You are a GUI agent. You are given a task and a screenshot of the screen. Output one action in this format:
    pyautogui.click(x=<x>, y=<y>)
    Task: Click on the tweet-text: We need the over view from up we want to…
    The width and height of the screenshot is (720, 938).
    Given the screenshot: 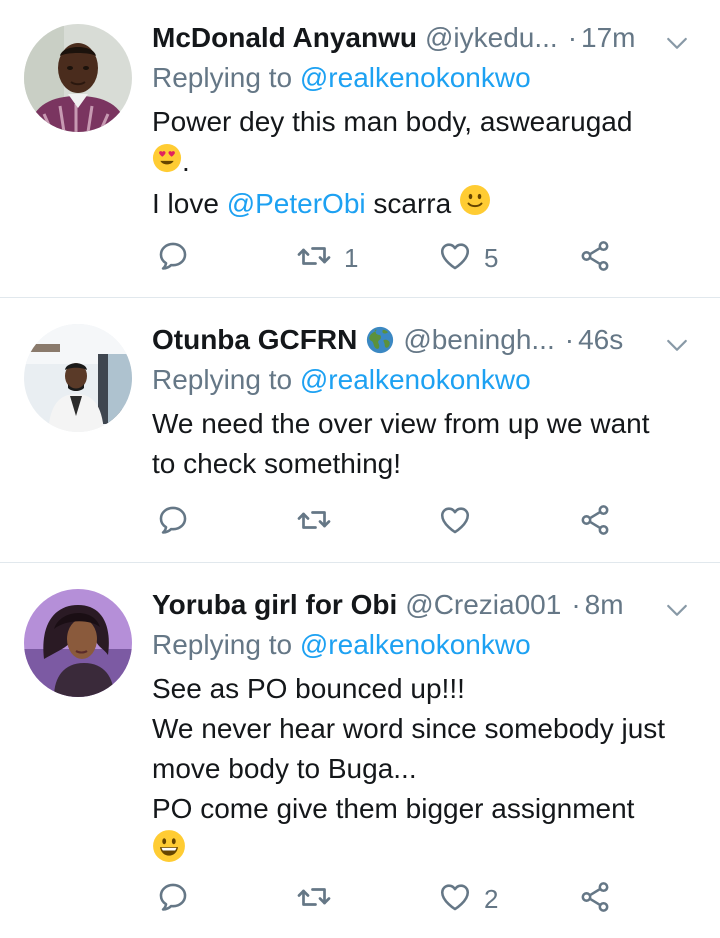 What is the action you would take?
    pyautogui.click(x=426, y=444)
    